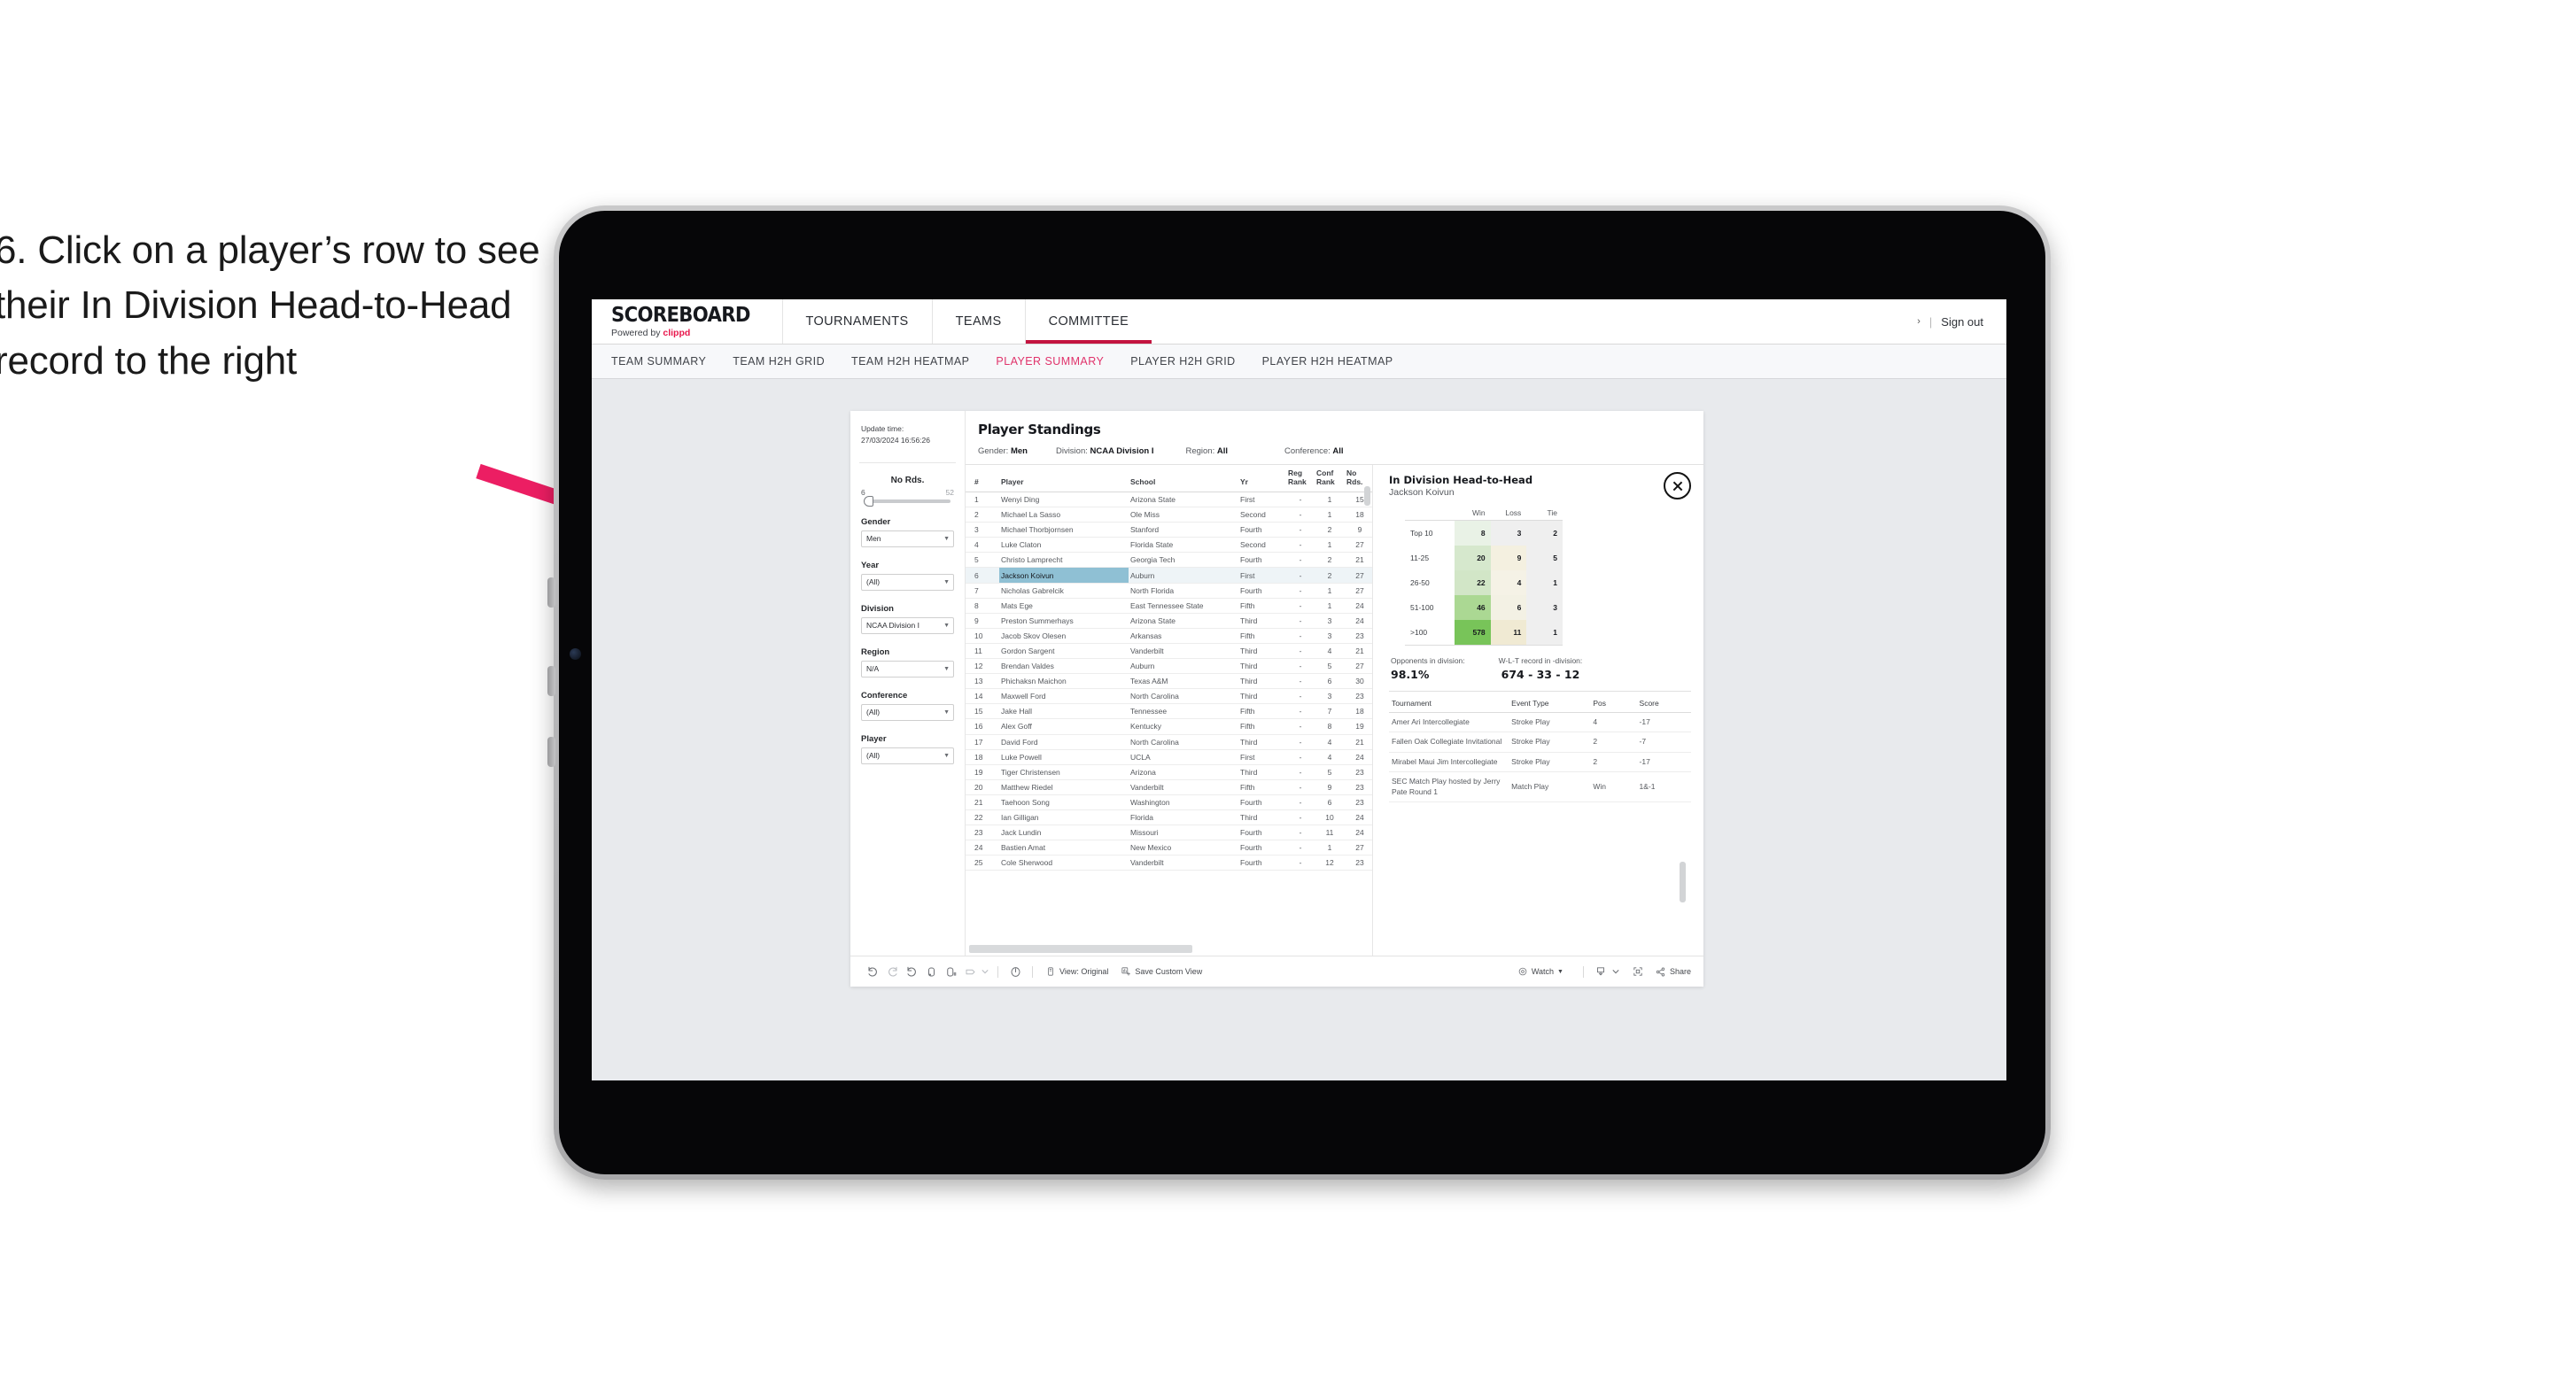 The width and height of the screenshot is (2576, 1386). What do you see at coordinates (1962, 322) in the screenshot?
I see `sign-out-link: Sign out` at bounding box center [1962, 322].